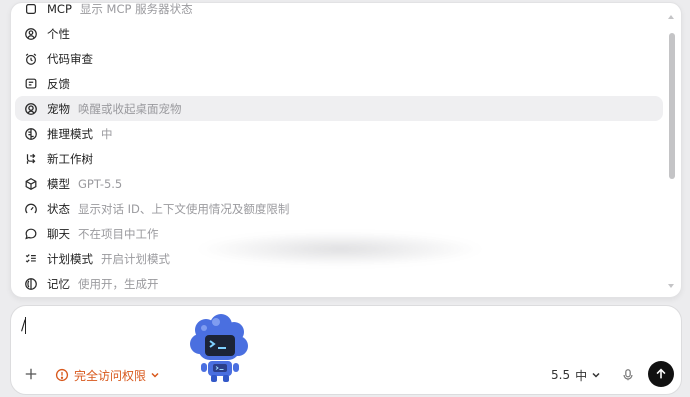  I want to click on branch-icon, so click(31, 159).